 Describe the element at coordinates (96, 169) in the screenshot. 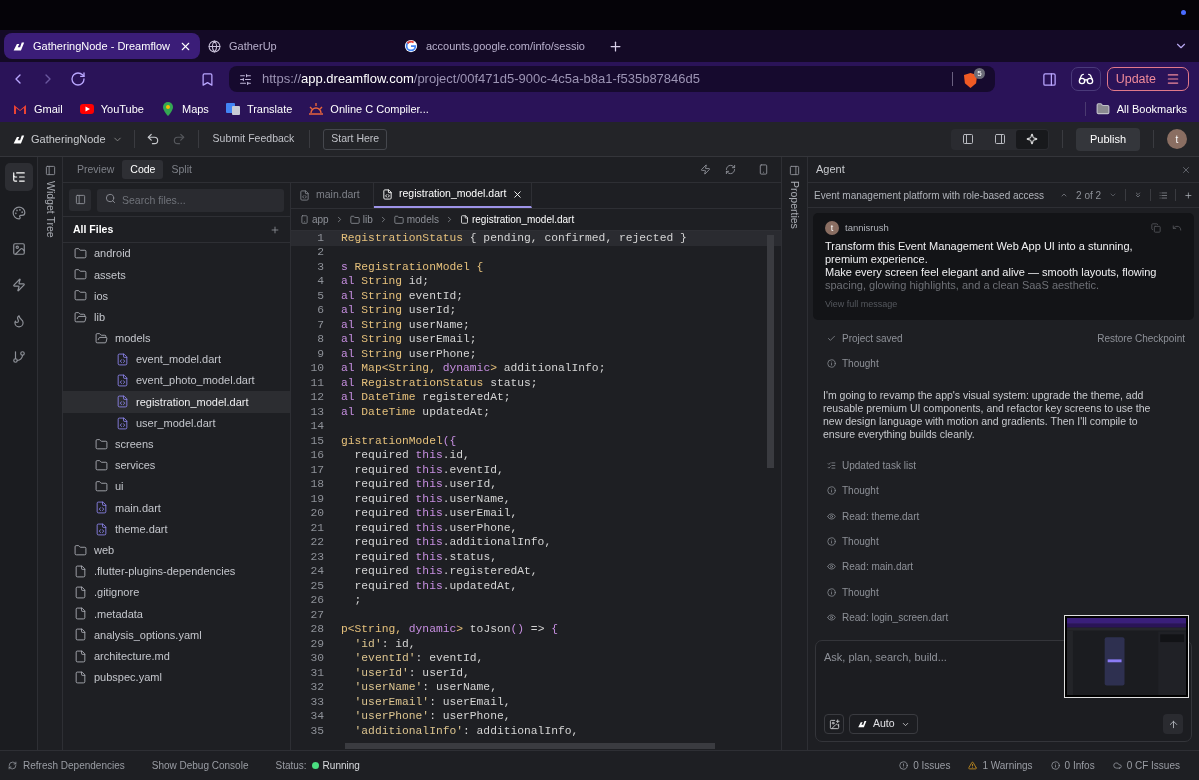

I see `view-tab: Preview` at that location.